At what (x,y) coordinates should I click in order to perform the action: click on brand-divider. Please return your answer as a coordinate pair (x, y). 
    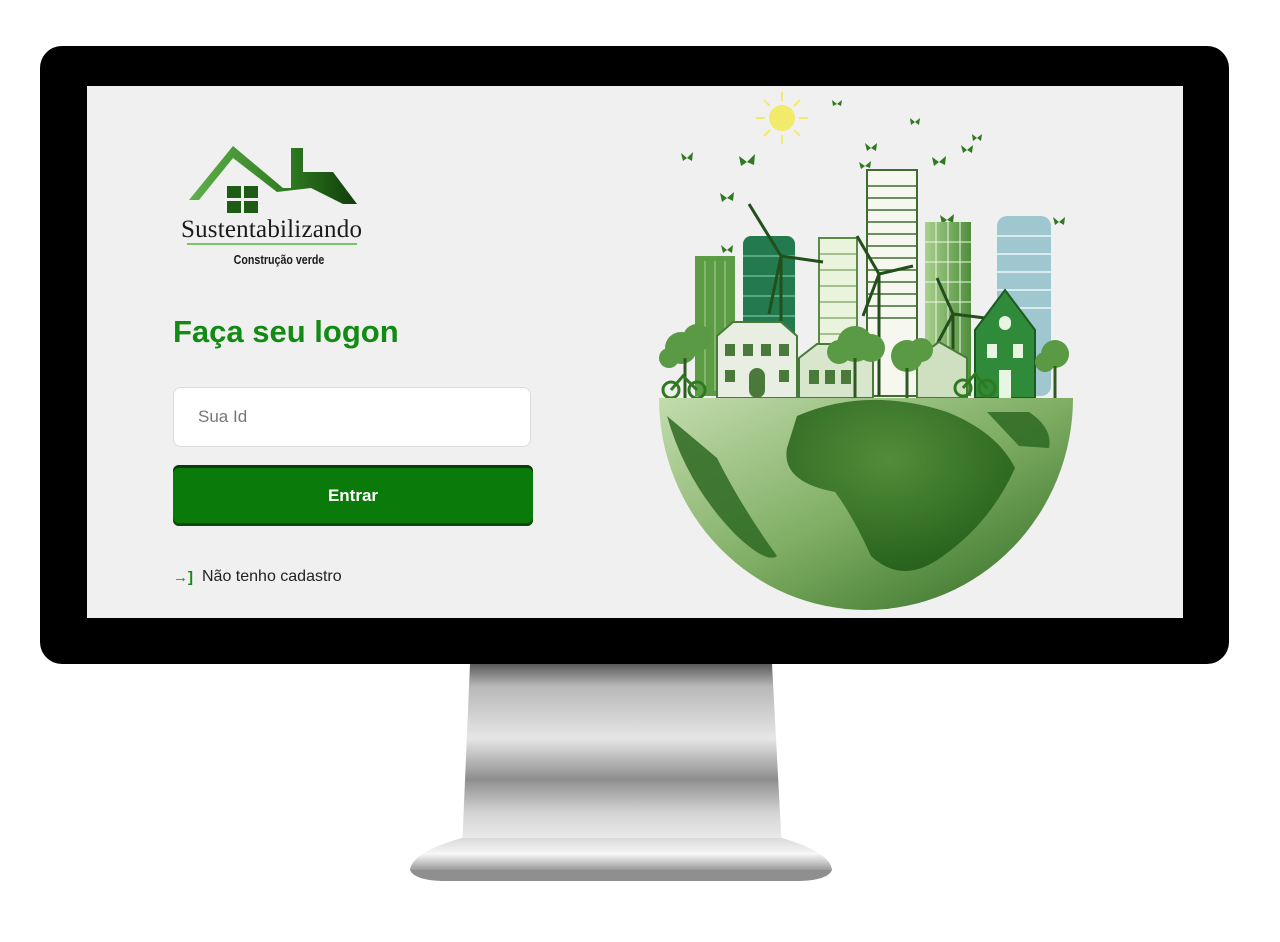
    Looking at the image, I should click on (272, 244).